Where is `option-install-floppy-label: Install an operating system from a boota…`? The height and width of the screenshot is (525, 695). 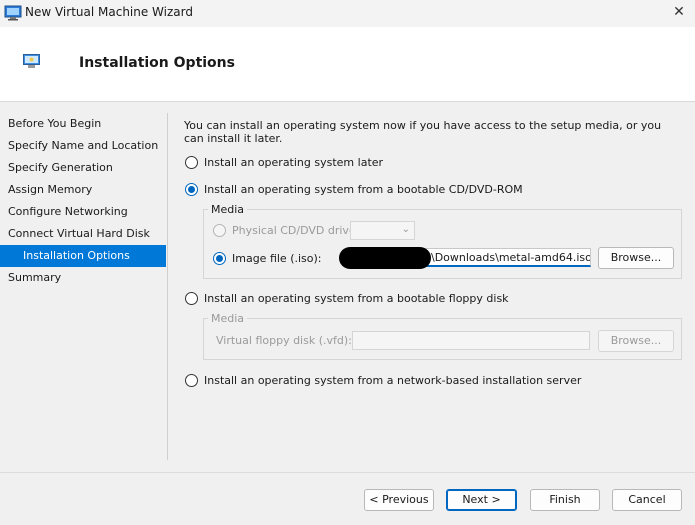
option-install-floppy-label: Install an operating system from a boota… is located at coordinates (356, 298).